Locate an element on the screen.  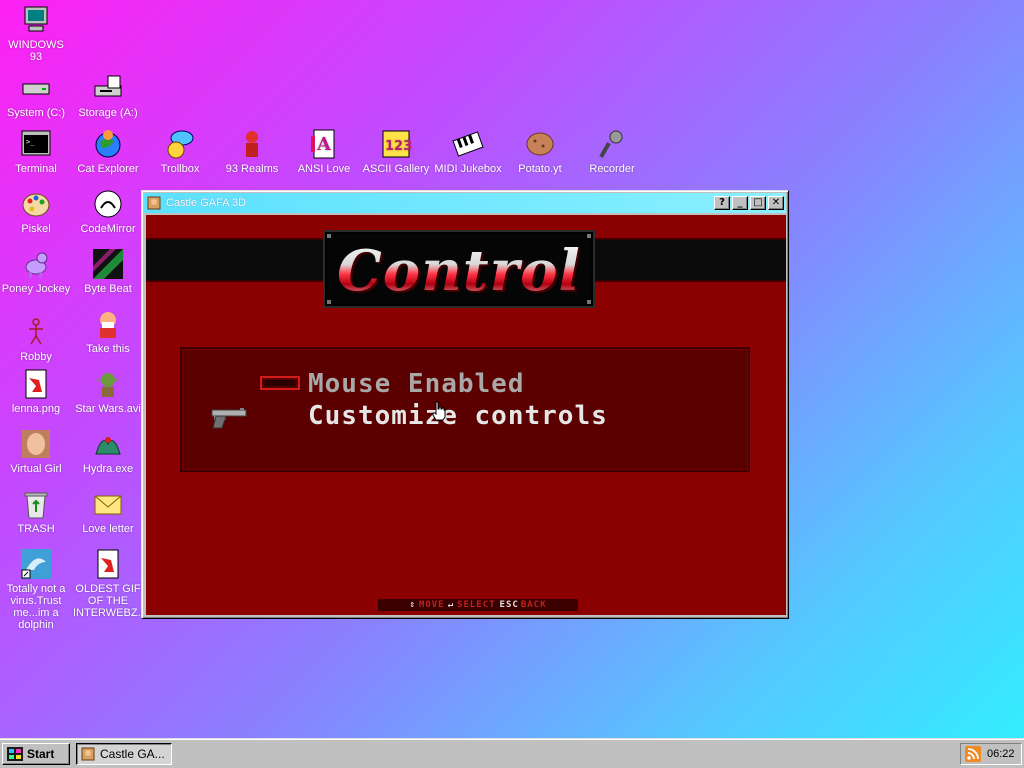
envelope-icon is located at coordinates (108, 505).